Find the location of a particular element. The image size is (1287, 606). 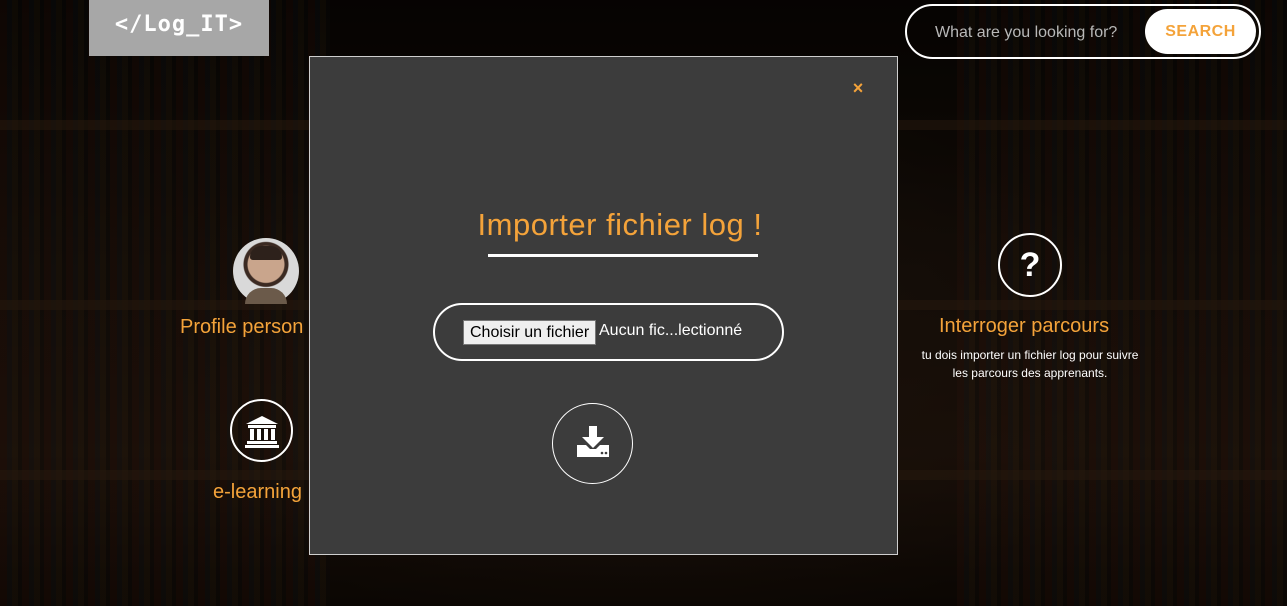

choose-file-button: Choisir un fichier is located at coordinates (530, 332).